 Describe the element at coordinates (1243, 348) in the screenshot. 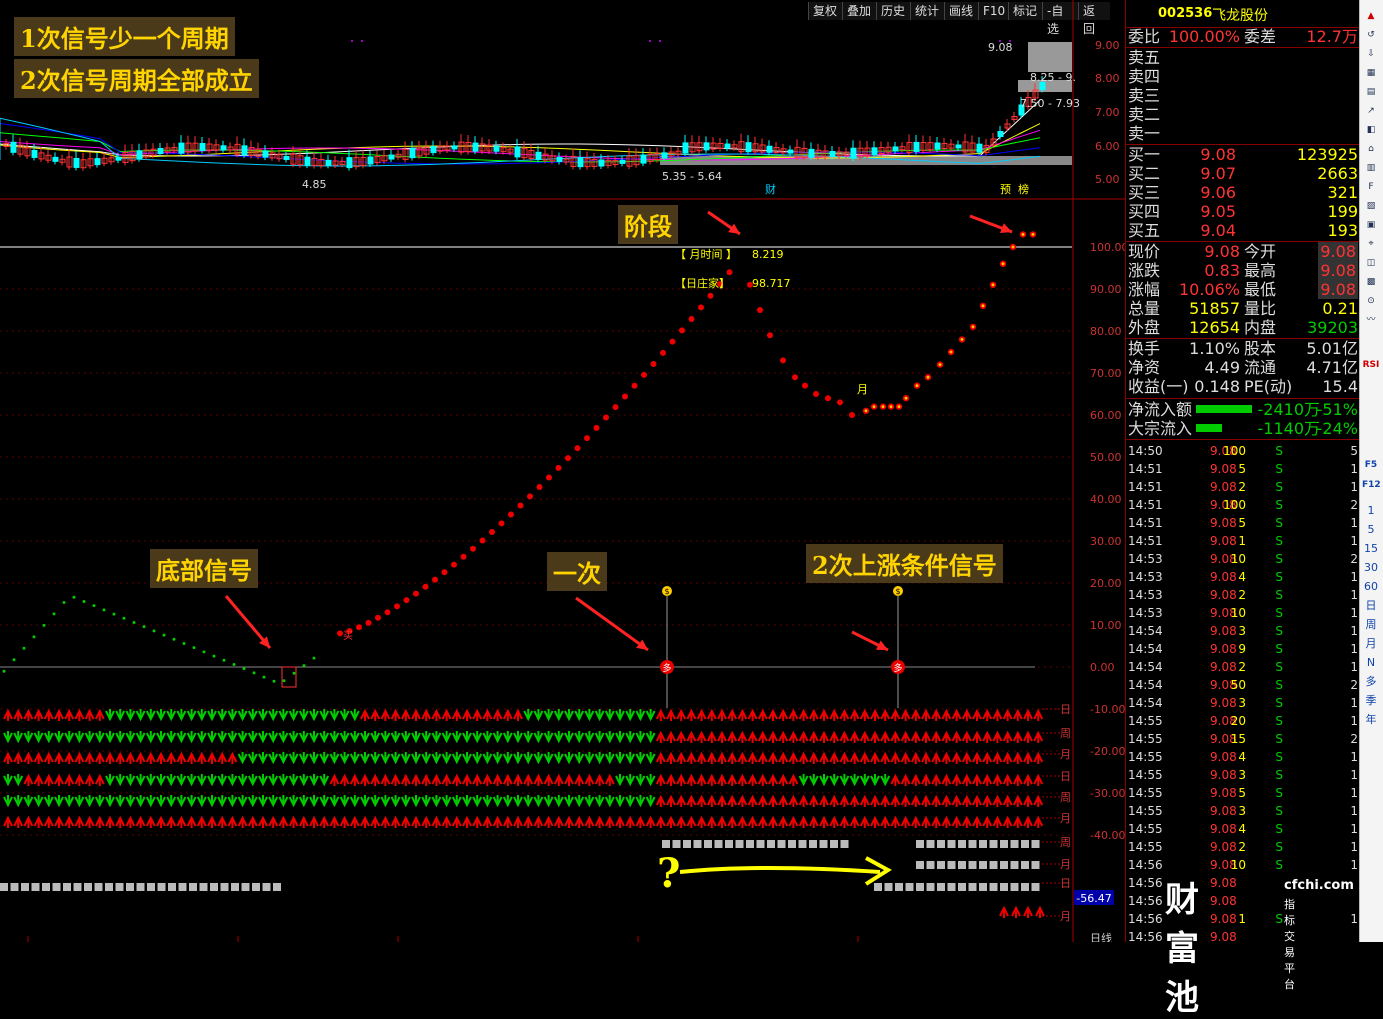

I see `info-row: 换手 1.10% 股本 5.01亿` at that location.